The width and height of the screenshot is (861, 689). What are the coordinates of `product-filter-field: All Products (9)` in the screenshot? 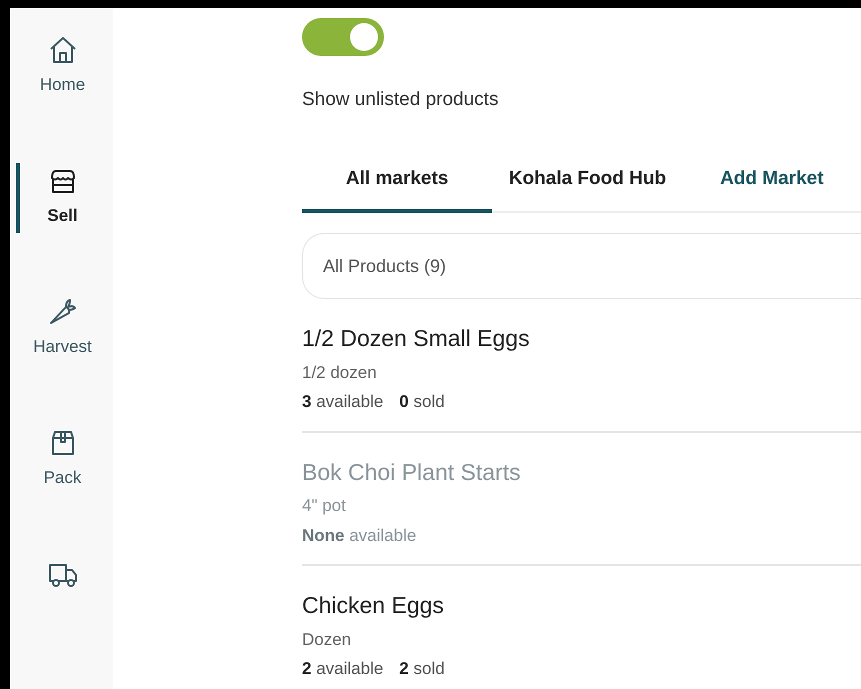 It's located at (581, 266).